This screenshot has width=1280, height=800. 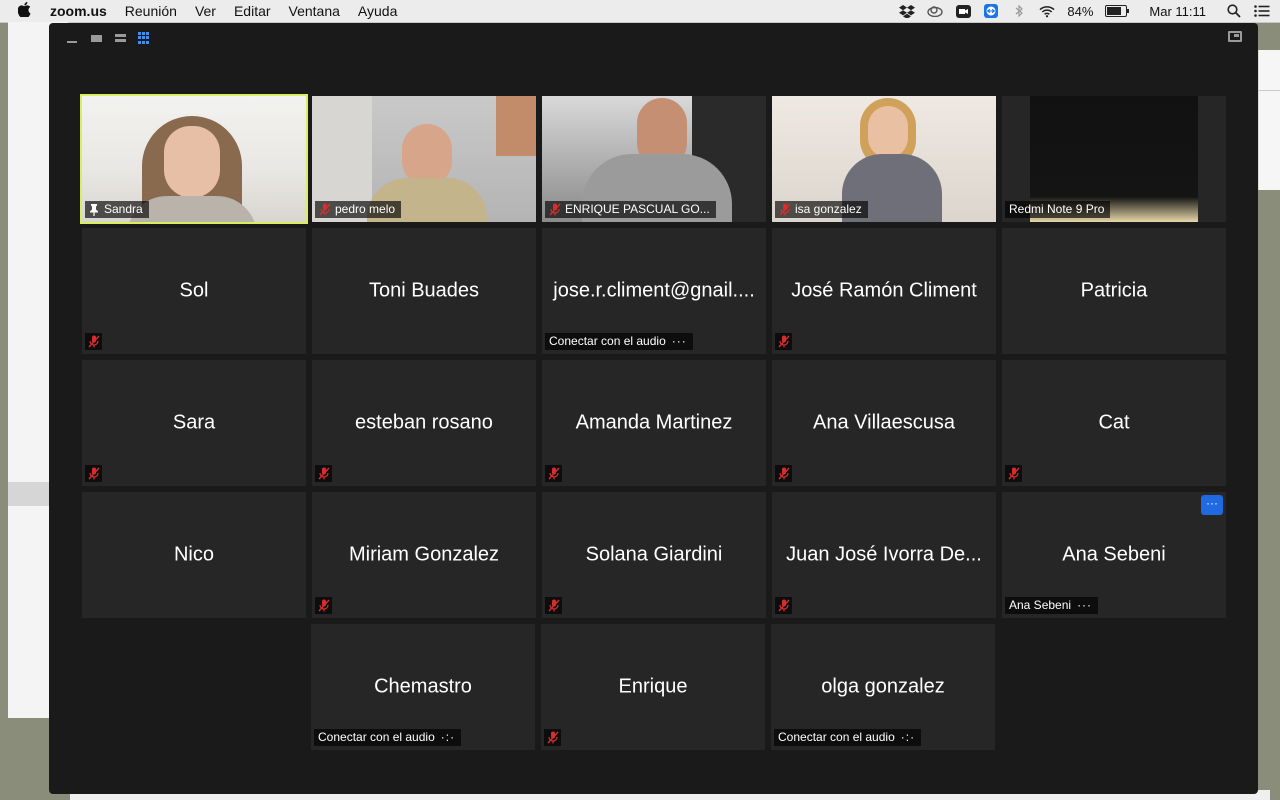 What do you see at coordinates (963, 11) in the screenshot?
I see `zoom-camera-icon` at bounding box center [963, 11].